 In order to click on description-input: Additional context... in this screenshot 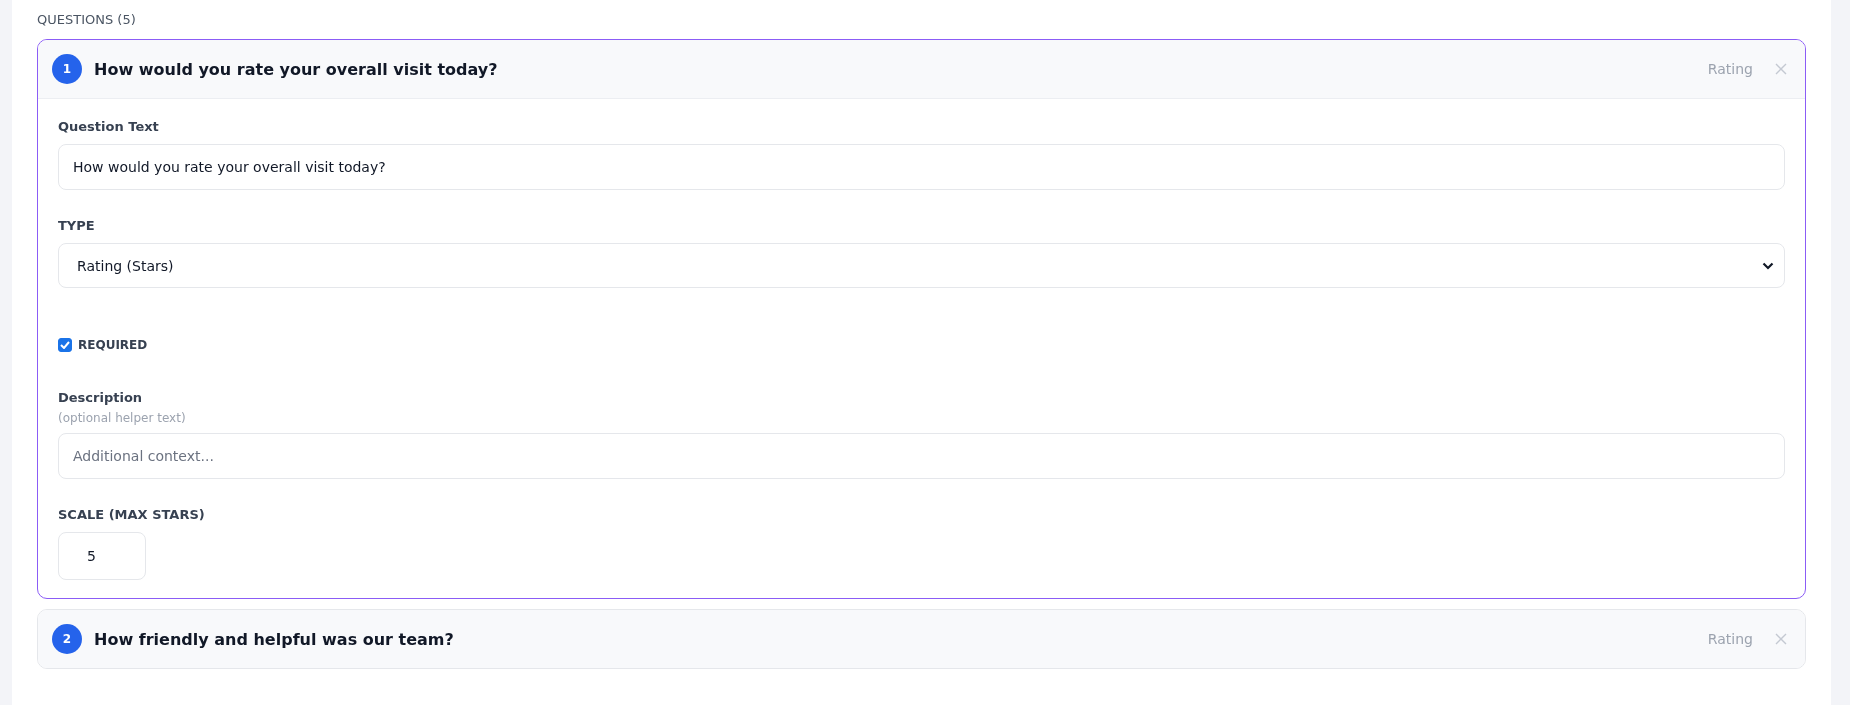, I will do `click(921, 456)`.